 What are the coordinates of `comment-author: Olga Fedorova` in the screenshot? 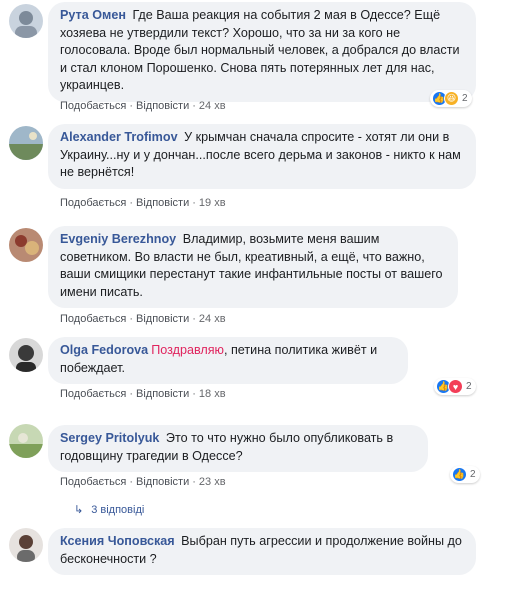 It's located at (104, 350).